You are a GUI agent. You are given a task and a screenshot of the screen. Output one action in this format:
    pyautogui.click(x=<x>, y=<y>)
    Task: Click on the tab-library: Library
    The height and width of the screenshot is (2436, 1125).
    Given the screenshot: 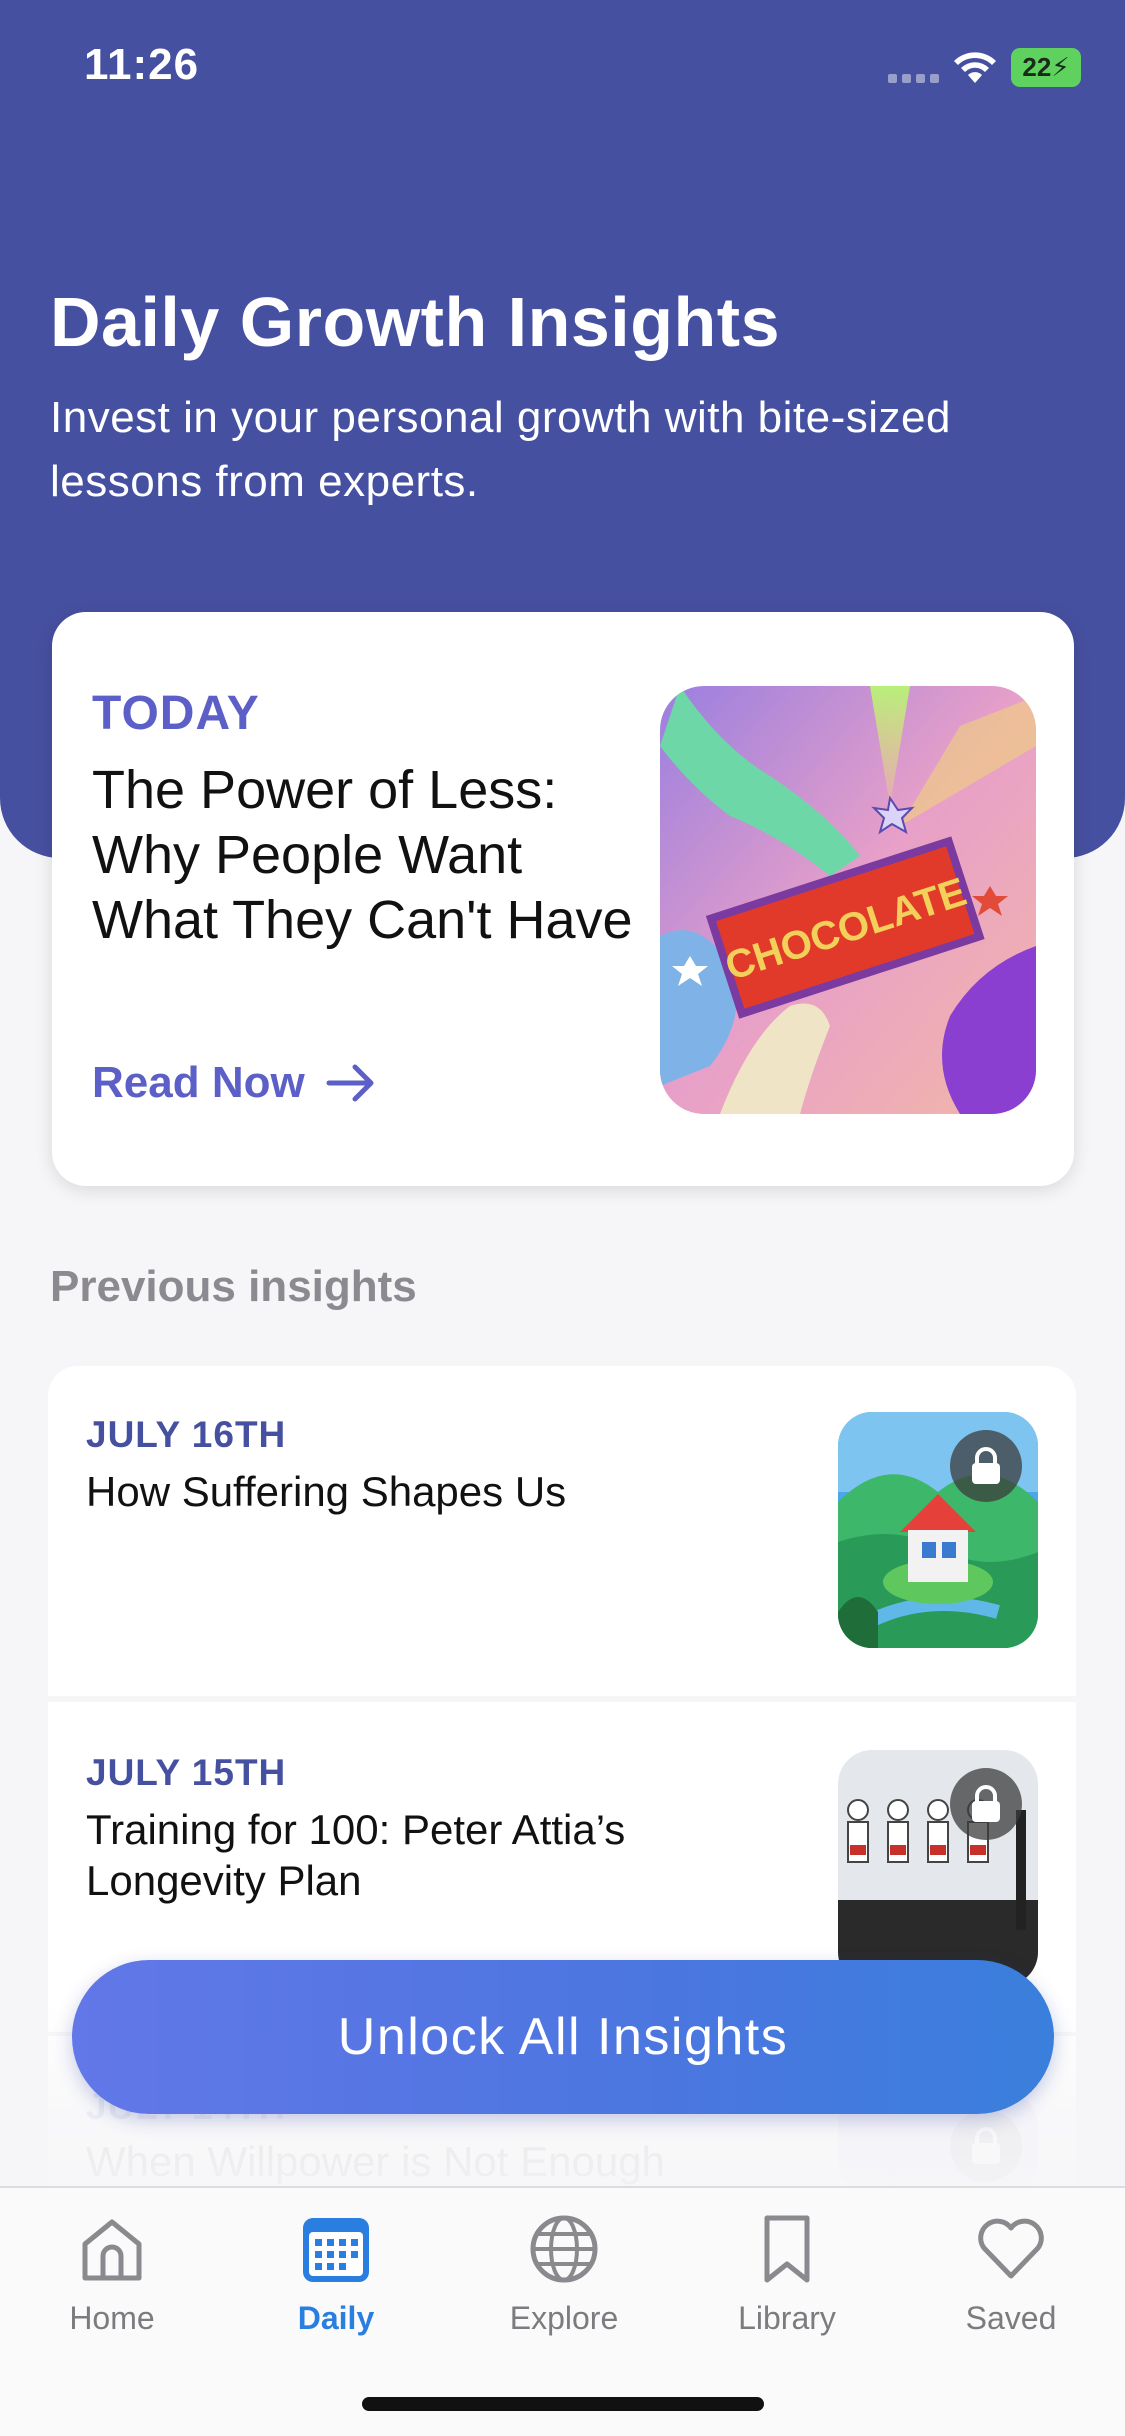 What is the action you would take?
    pyautogui.click(x=787, y=2274)
    